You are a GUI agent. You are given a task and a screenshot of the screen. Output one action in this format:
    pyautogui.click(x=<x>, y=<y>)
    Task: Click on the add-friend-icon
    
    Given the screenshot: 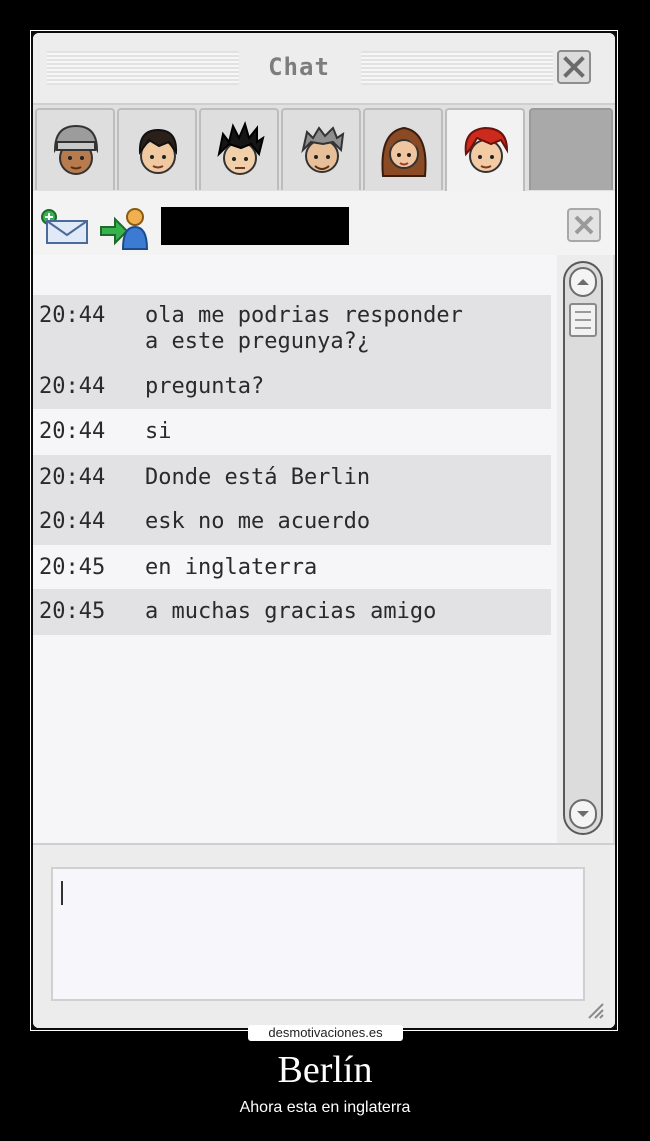 What is the action you would take?
    pyautogui.click(x=124, y=228)
    